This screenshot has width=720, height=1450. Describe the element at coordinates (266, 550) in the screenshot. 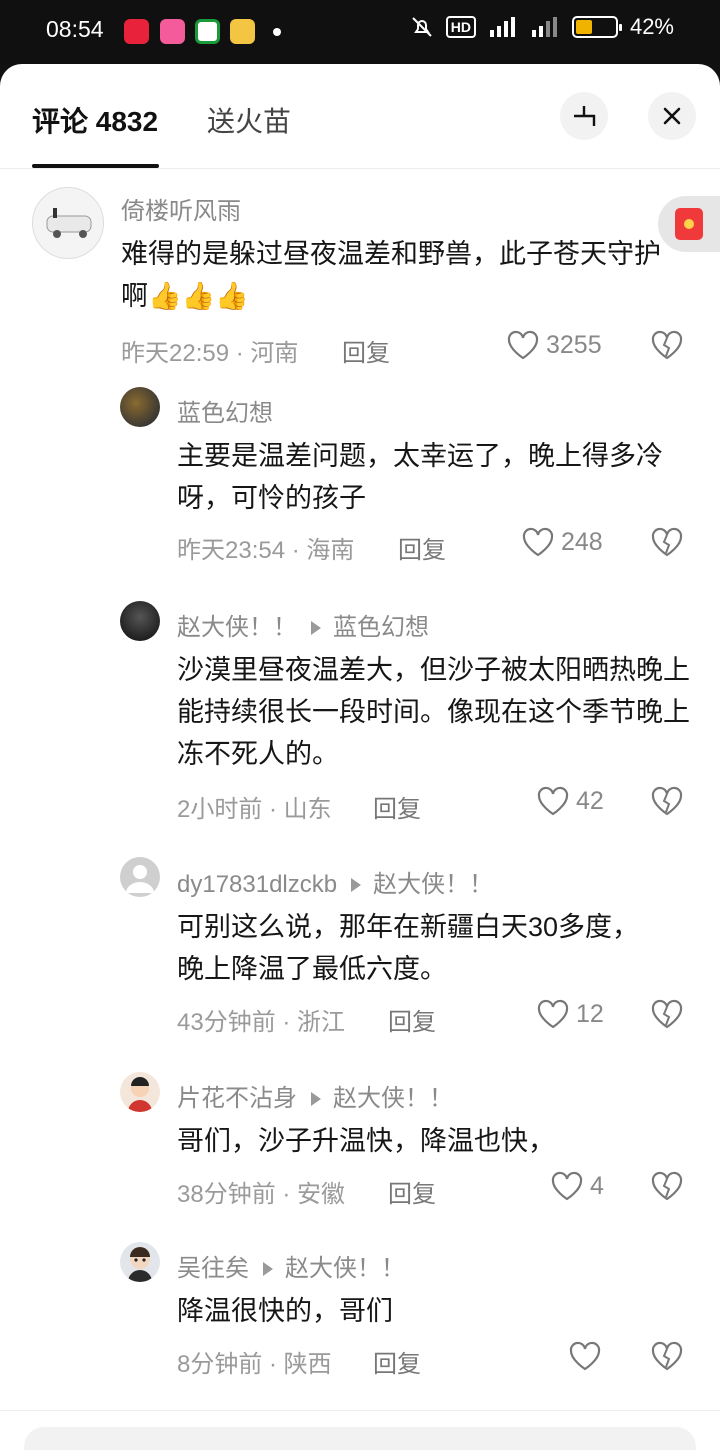

I see `reply-meta: 昨天23:54 · 海南` at that location.